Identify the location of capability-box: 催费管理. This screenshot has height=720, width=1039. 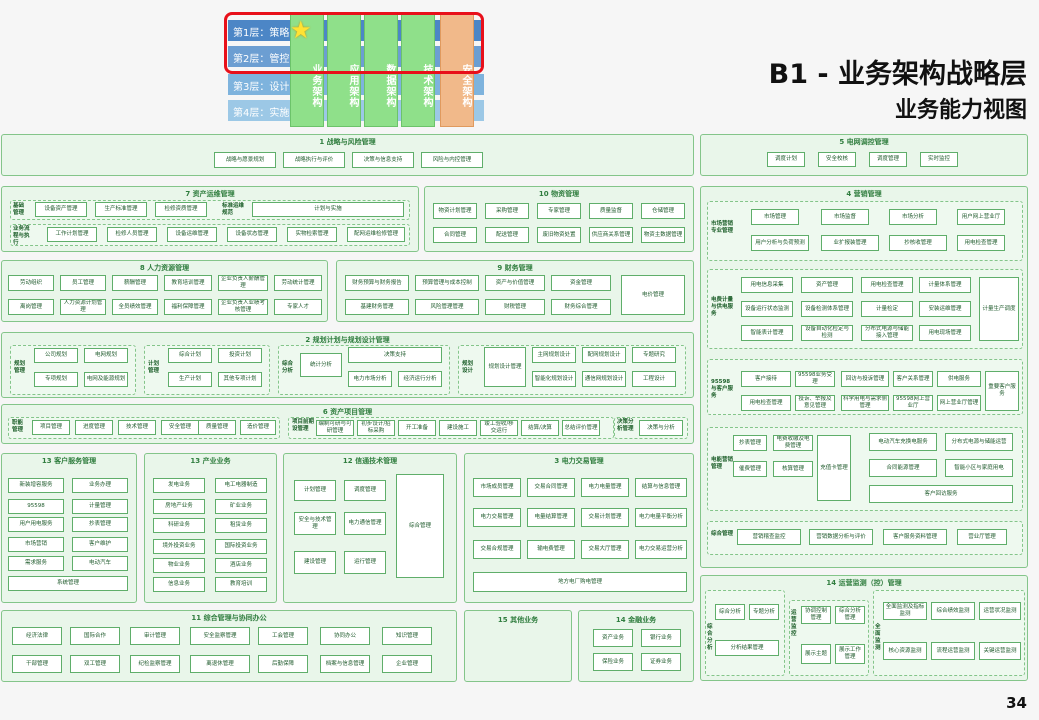
(750, 469).